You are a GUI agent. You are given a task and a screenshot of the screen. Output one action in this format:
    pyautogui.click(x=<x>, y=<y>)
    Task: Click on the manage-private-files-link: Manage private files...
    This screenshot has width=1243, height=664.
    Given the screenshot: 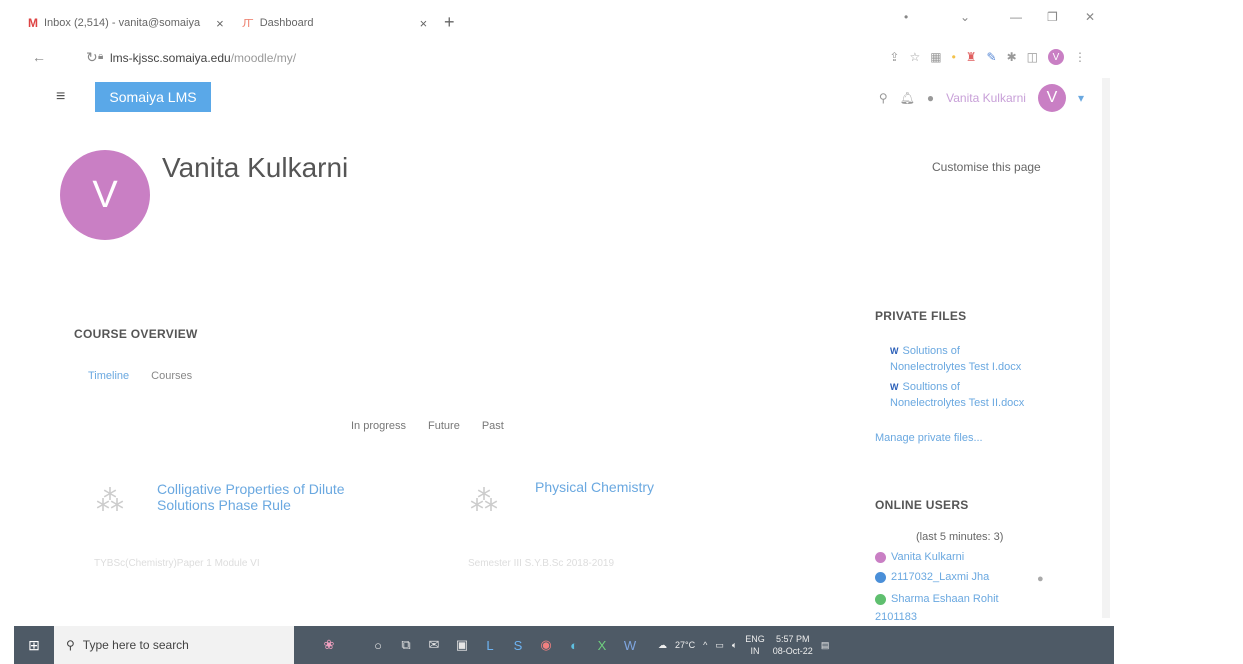 What is the action you would take?
    pyautogui.click(x=929, y=438)
    